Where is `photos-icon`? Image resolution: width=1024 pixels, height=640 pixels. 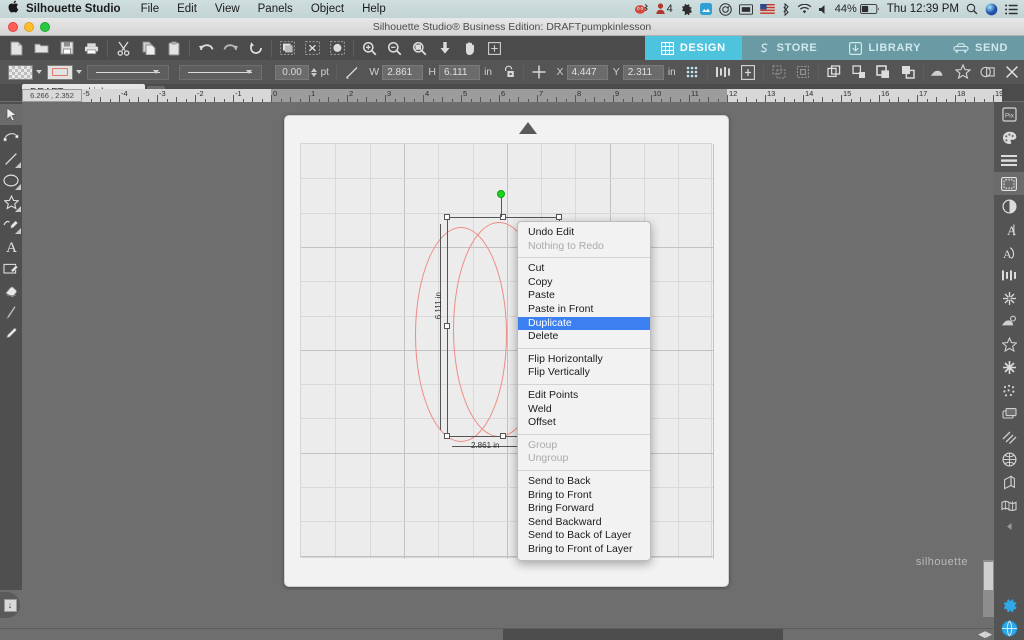 photos-icon is located at coordinates (705, 9).